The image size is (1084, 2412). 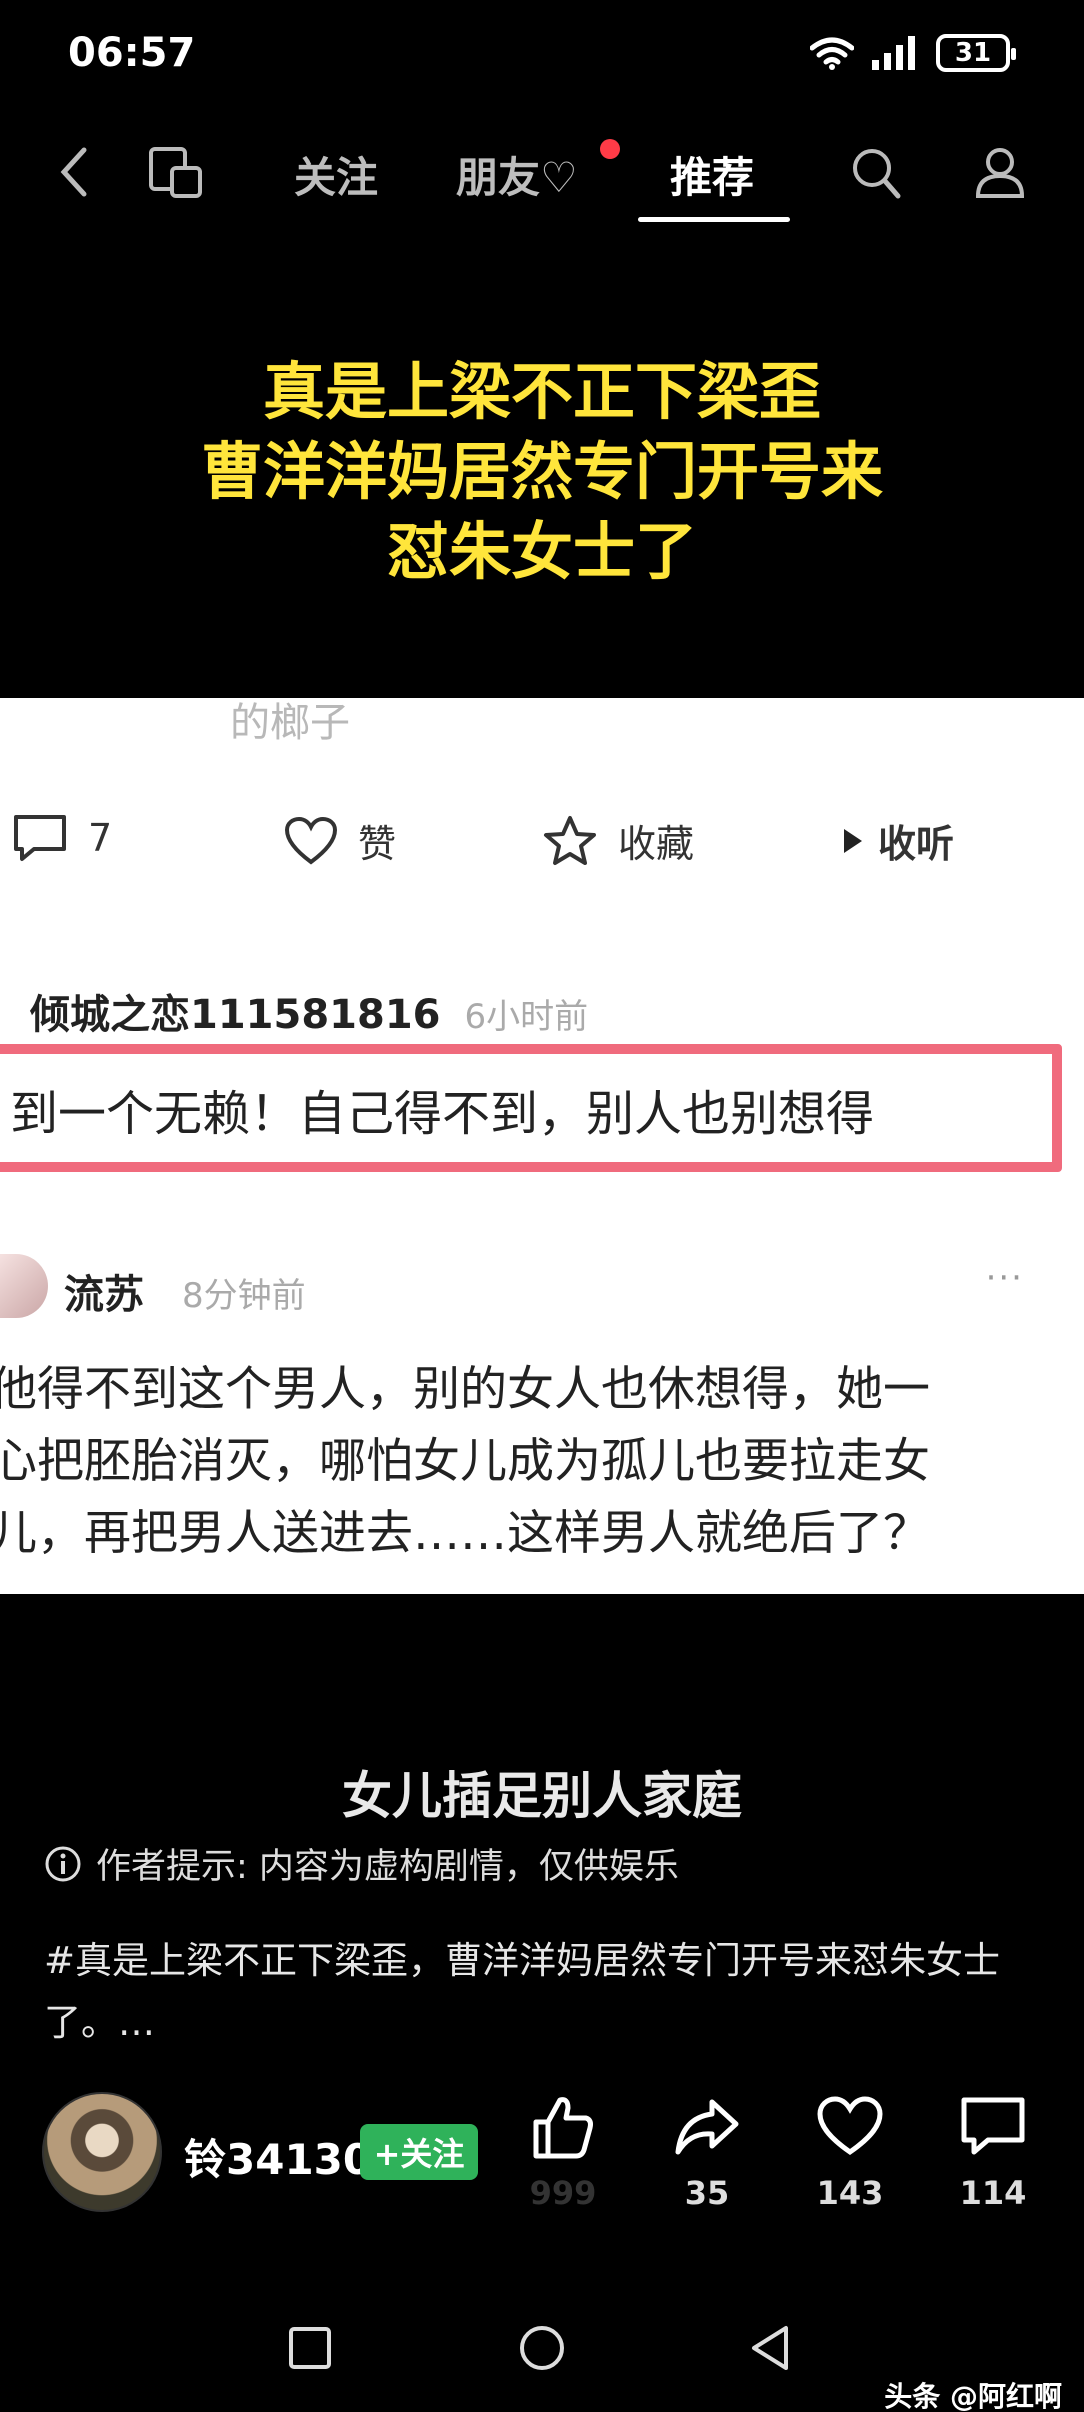 What do you see at coordinates (714, 219) in the screenshot?
I see `active-tab-indicator` at bounding box center [714, 219].